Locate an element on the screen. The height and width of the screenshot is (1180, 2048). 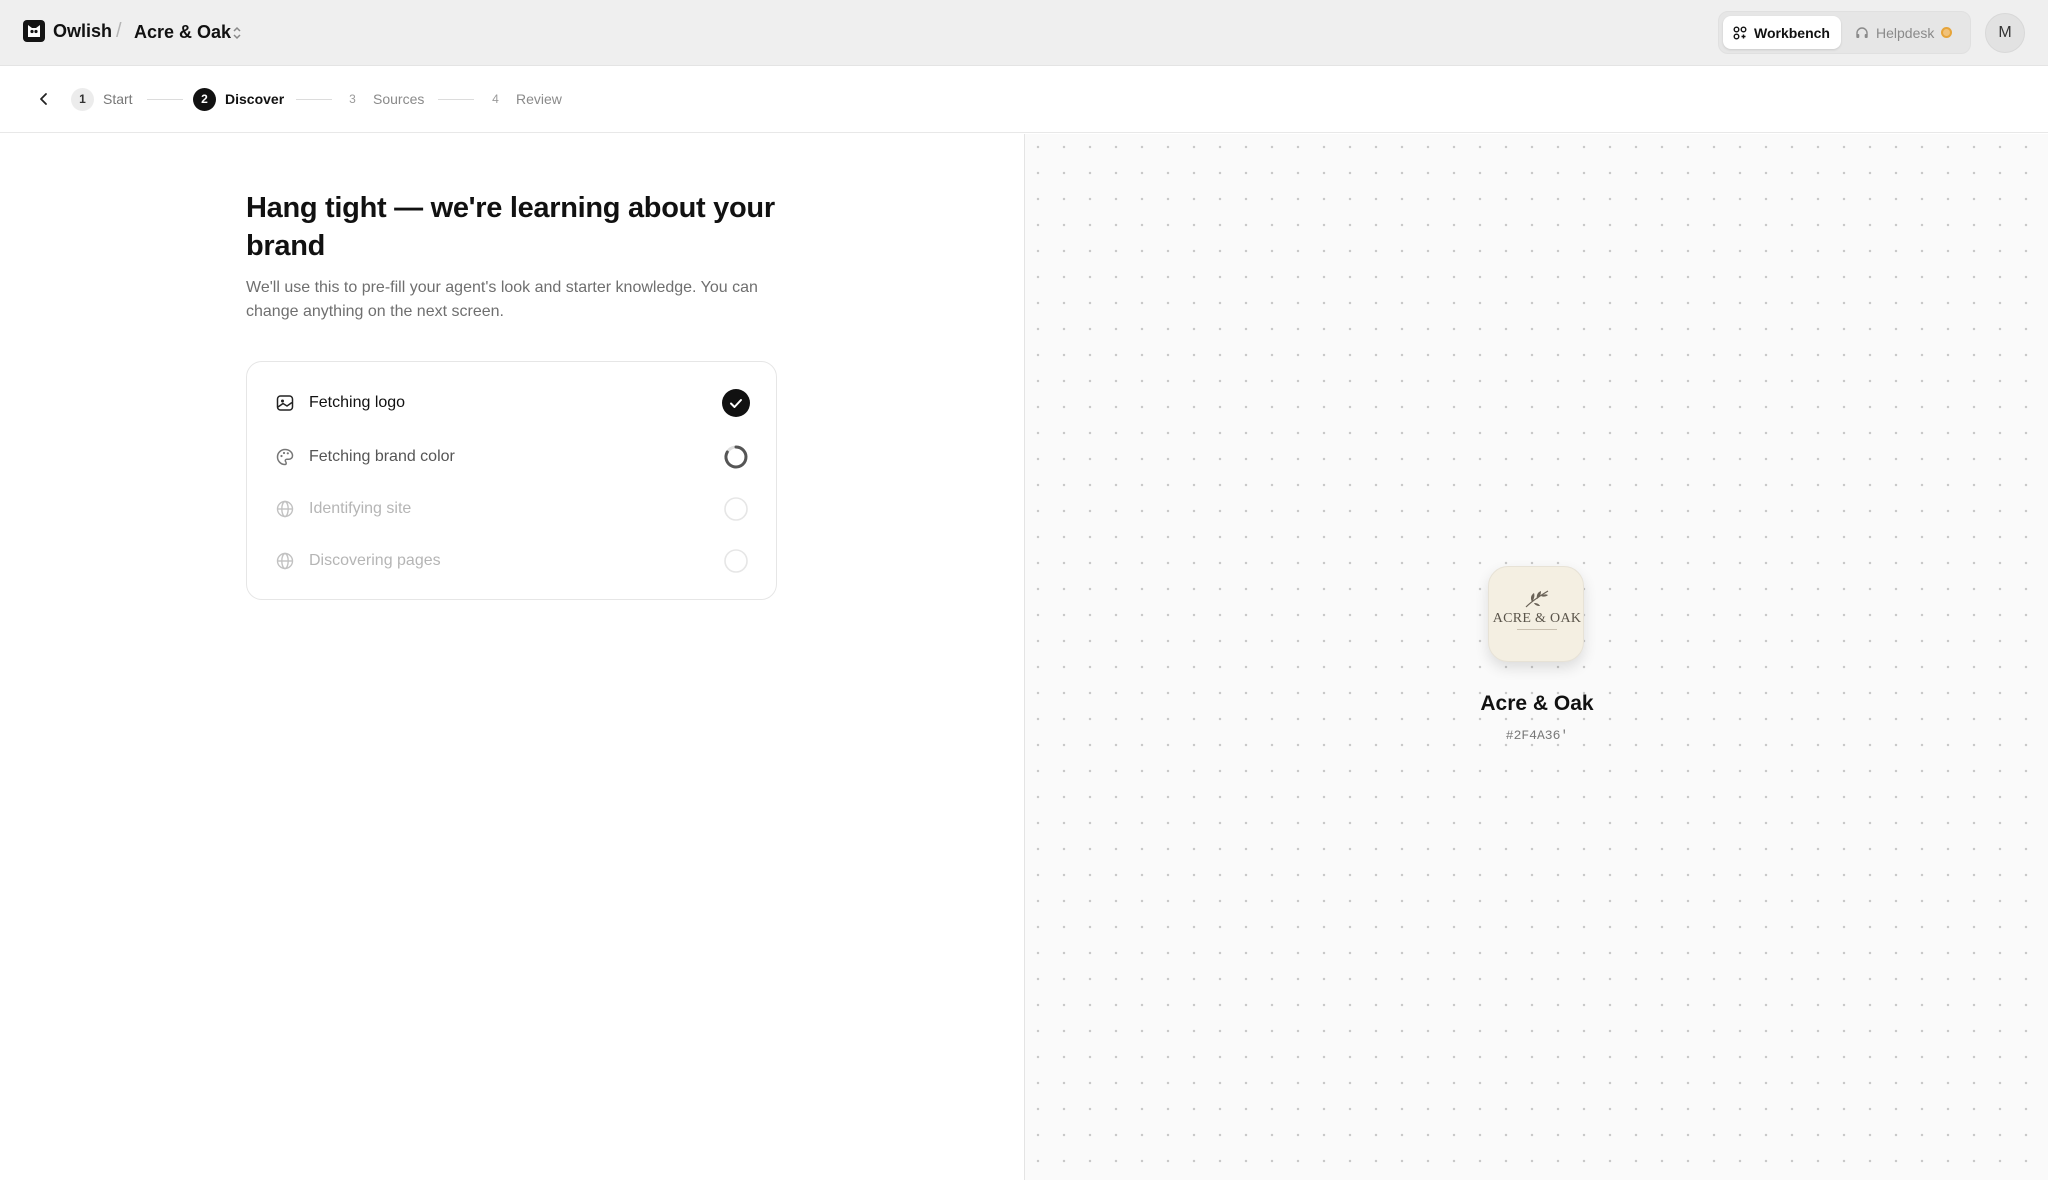
owl-logo-icon is located at coordinates (34, 31).